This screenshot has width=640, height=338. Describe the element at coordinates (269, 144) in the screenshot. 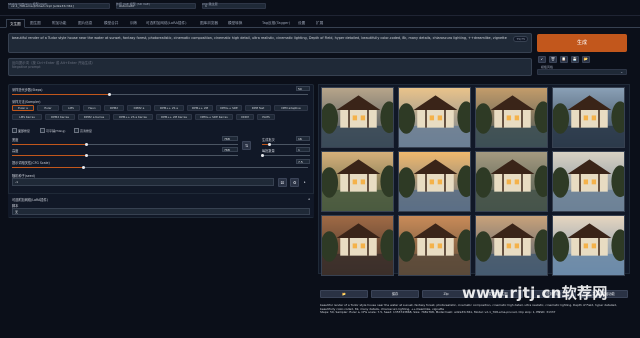

I see `batch-count-slider-knob` at that location.